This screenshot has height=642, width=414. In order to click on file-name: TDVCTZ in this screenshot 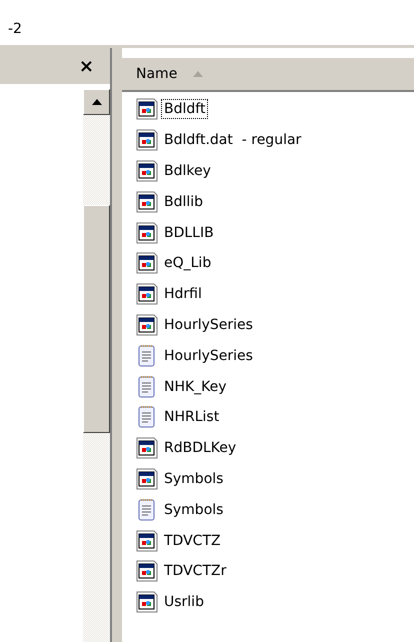, I will do `click(192, 541)`.